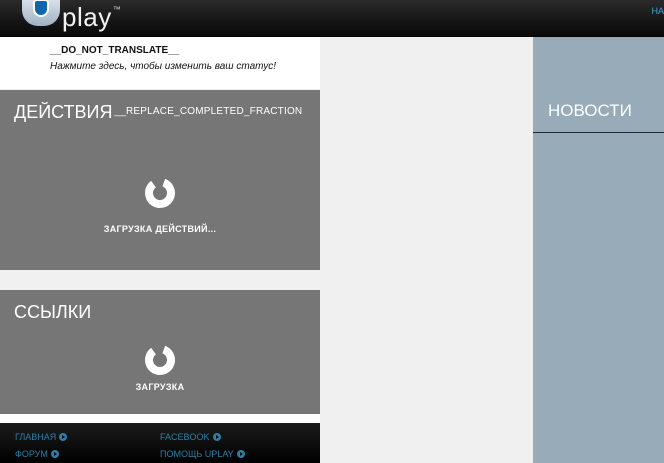  What do you see at coordinates (332, 18) in the screenshot?
I see `top-header: play ™ НА` at bounding box center [332, 18].